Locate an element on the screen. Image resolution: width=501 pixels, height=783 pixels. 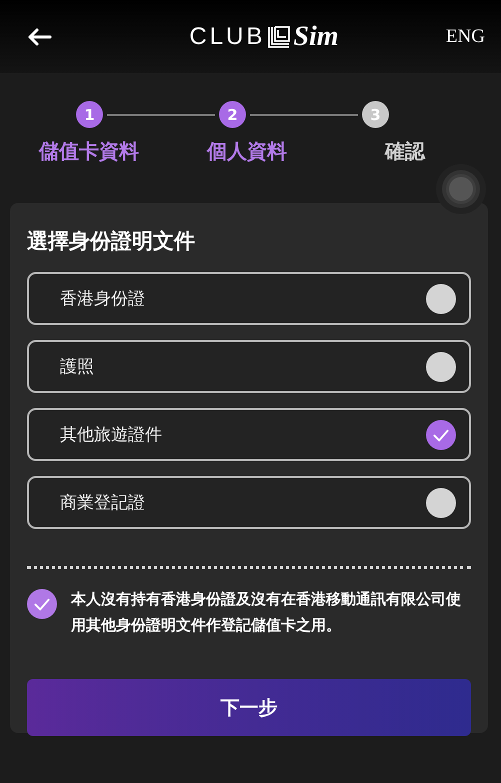
step-label: 個人資料 is located at coordinates (247, 151).